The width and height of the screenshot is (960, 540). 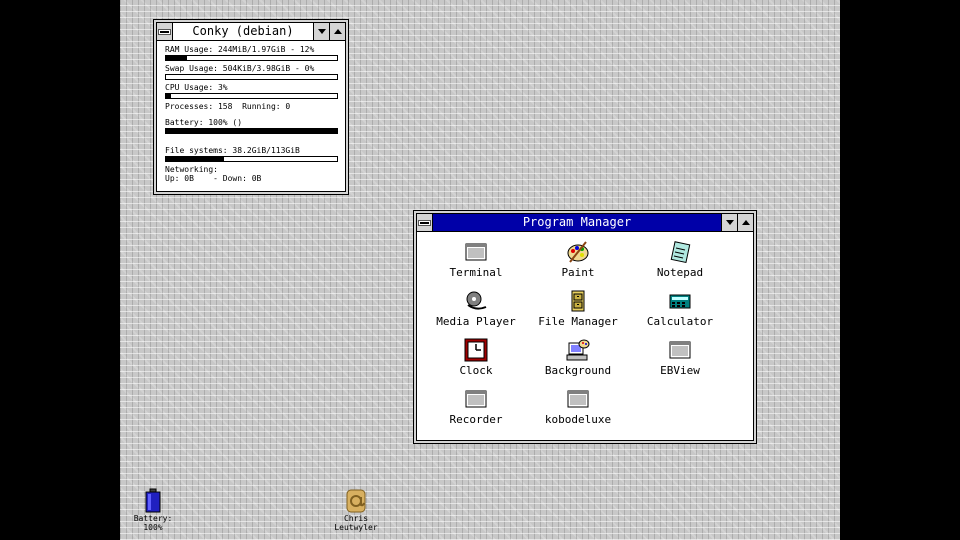 I want to click on program-label: Media Player, so click(x=476, y=321).